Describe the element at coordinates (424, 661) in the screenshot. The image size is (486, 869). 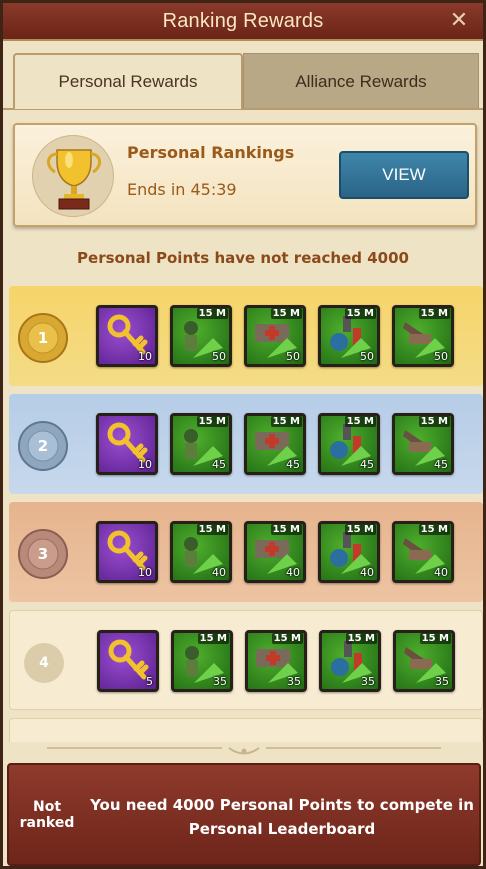
I see `building-speedup-item: 15 M 35` at that location.